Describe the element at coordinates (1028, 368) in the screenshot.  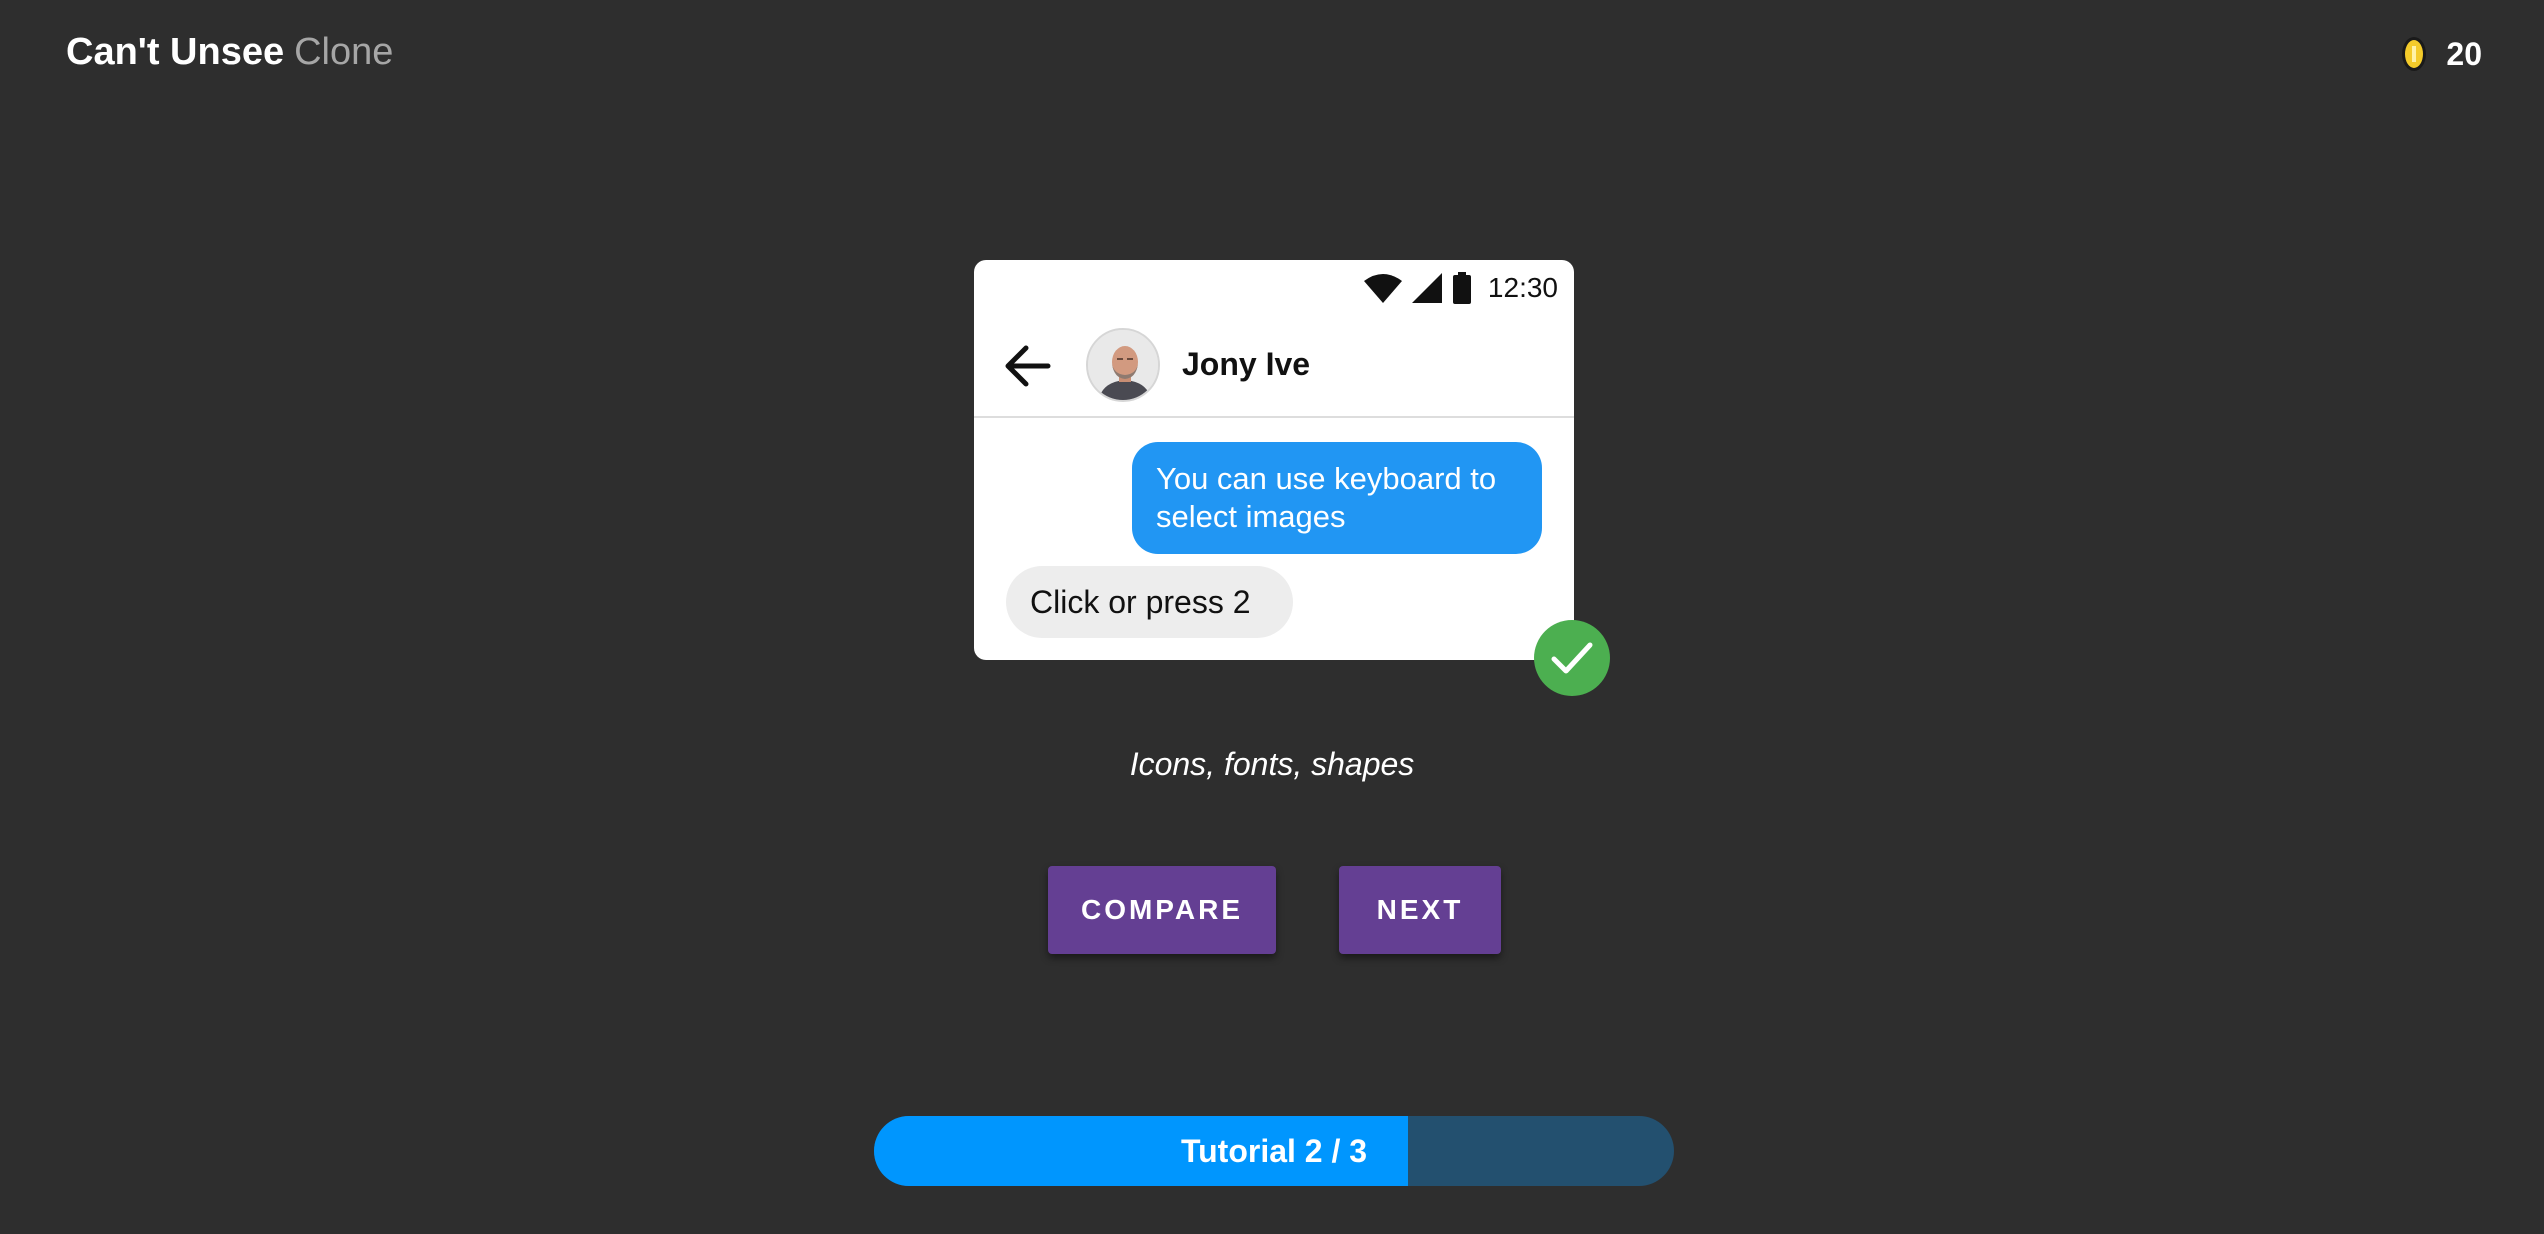
I see `arrow-left-icon` at that location.